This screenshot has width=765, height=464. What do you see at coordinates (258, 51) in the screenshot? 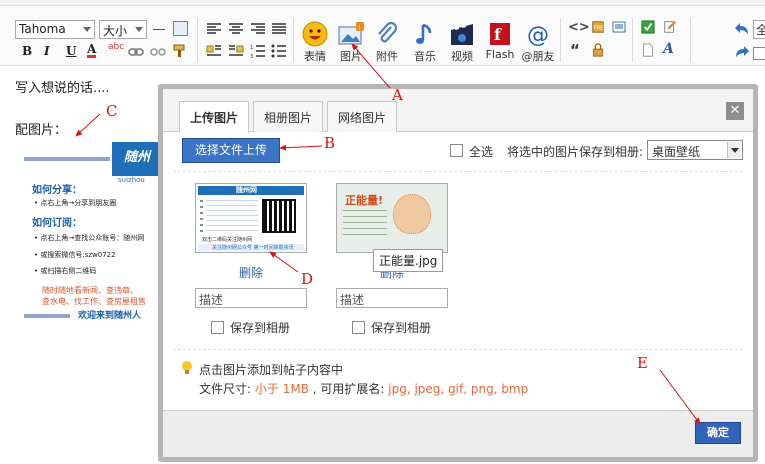
I see `ordered-list-icon: 13` at bounding box center [258, 51].